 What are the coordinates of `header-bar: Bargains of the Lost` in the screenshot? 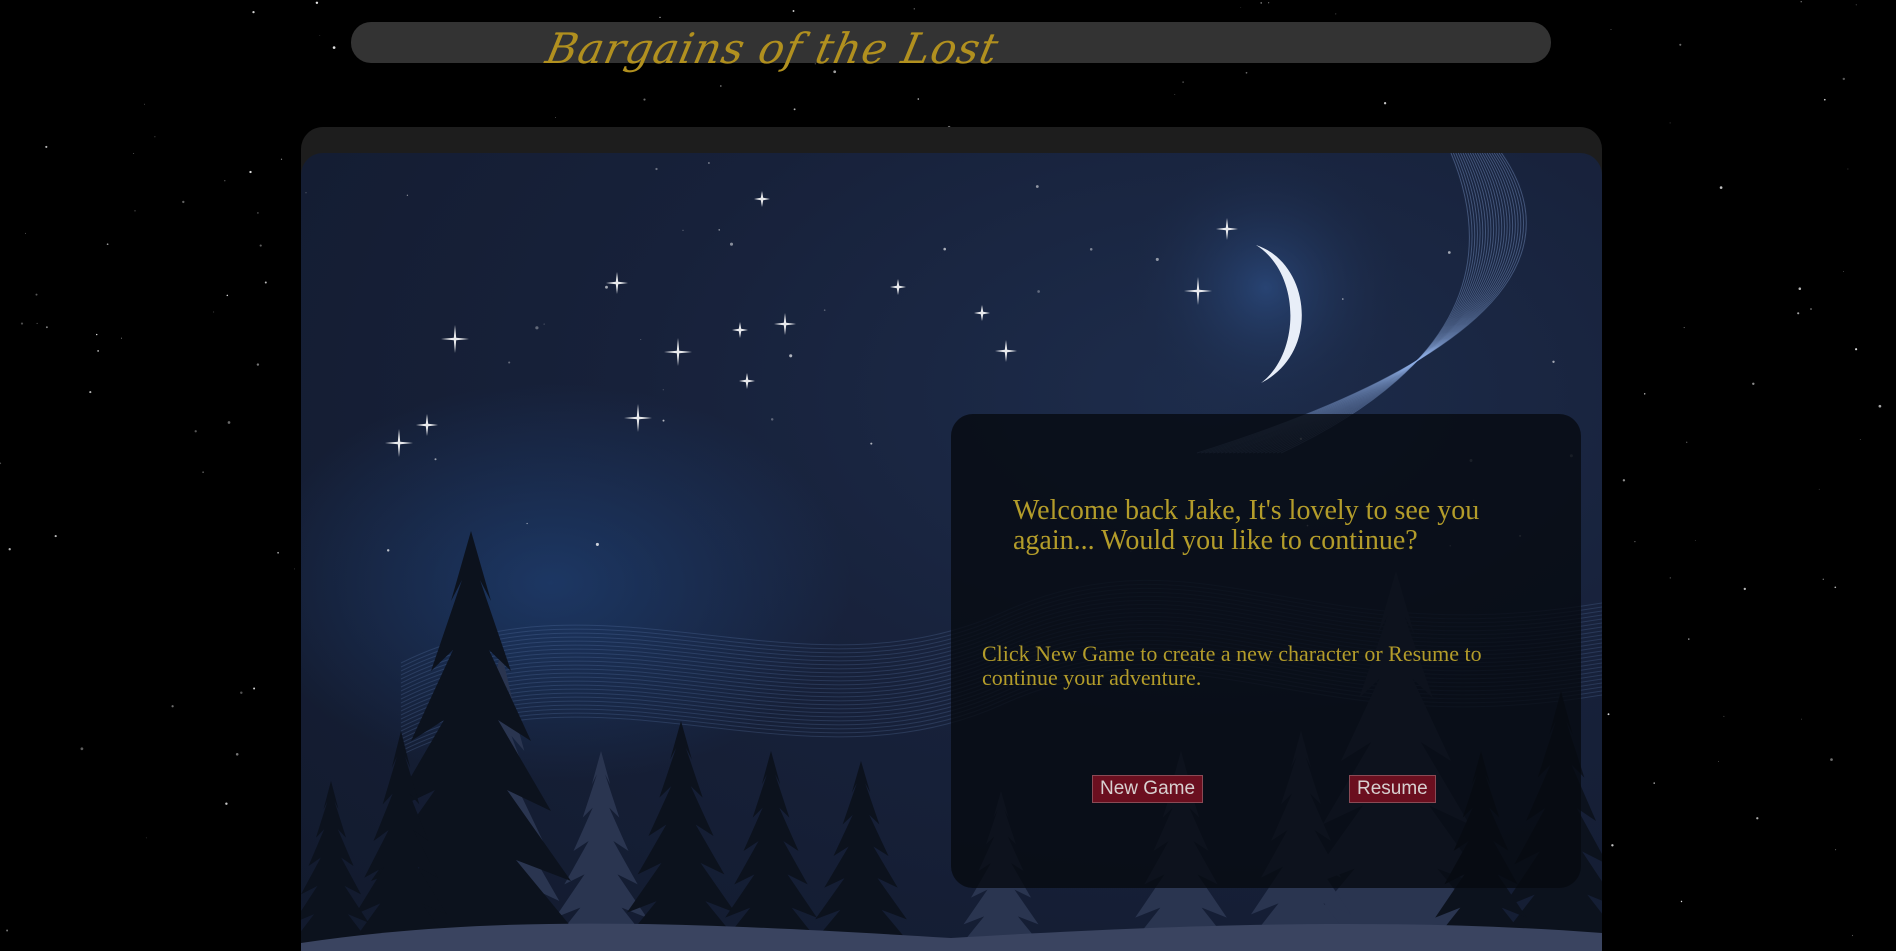 It's located at (951, 47).